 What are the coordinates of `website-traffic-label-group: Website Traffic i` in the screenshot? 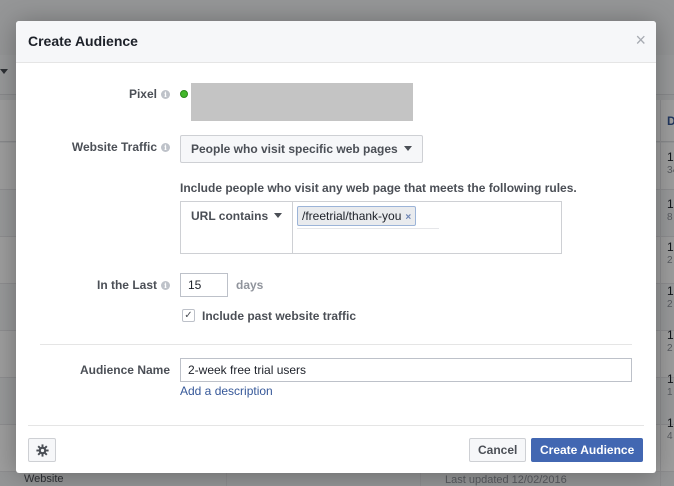 It's located at (105, 147).